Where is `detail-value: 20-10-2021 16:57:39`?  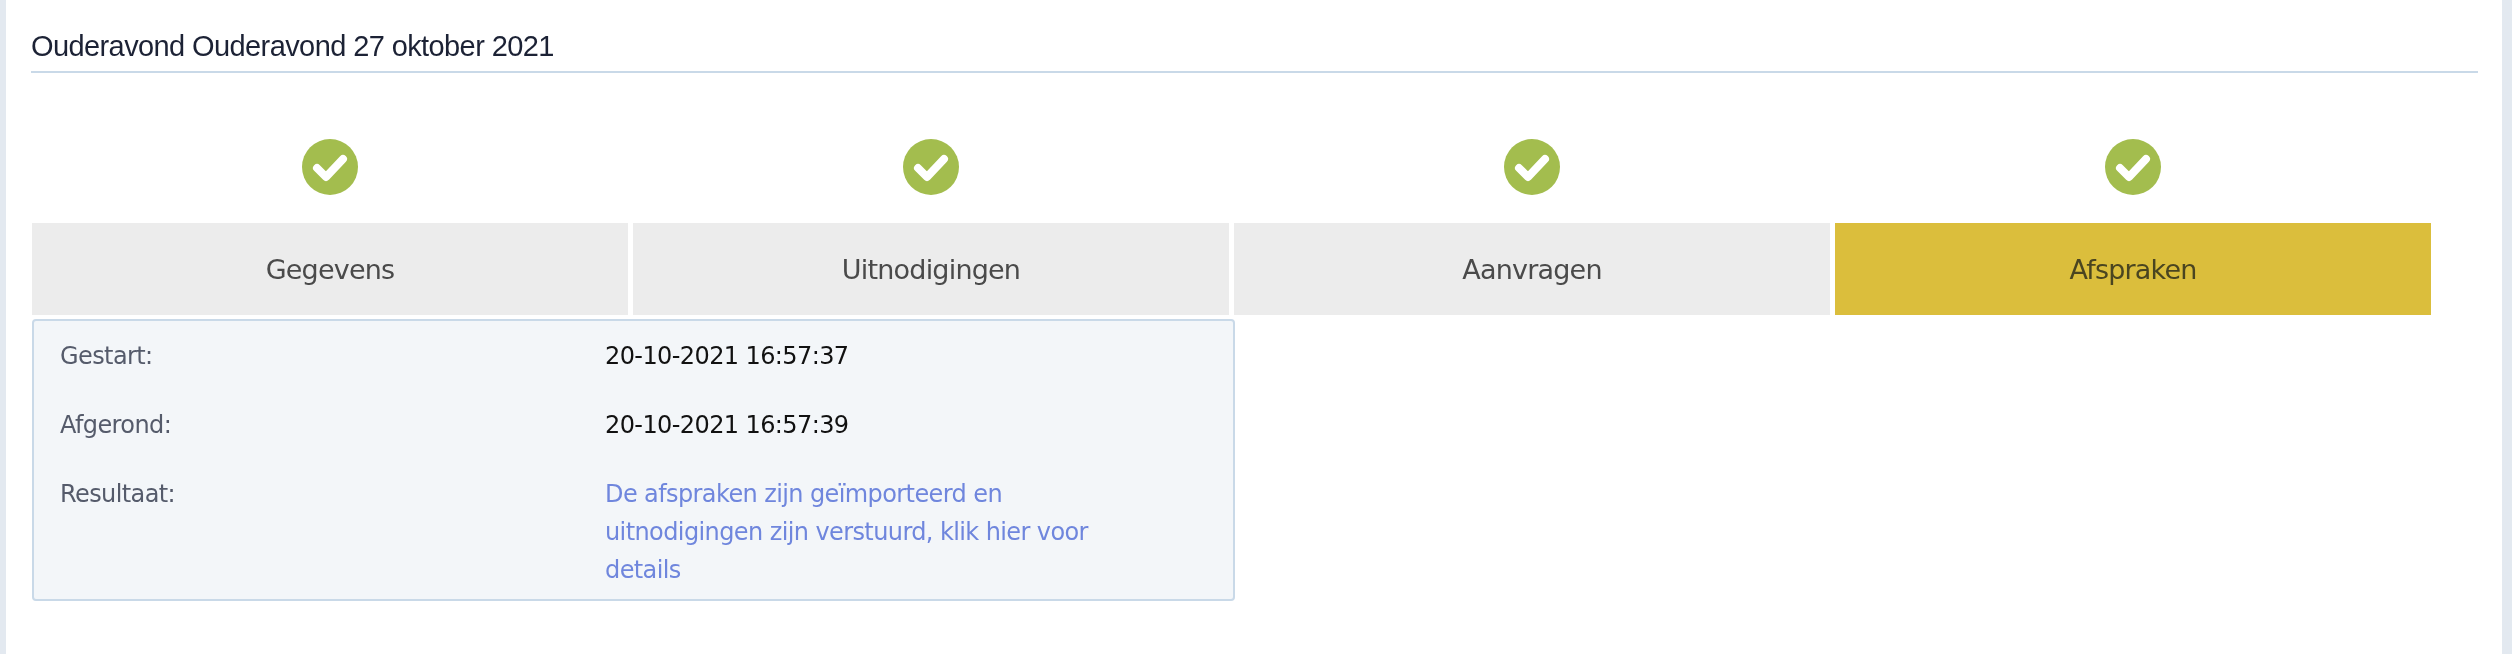
detail-value: 20-10-2021 16:57:39 is located at coordinates (727, 425).